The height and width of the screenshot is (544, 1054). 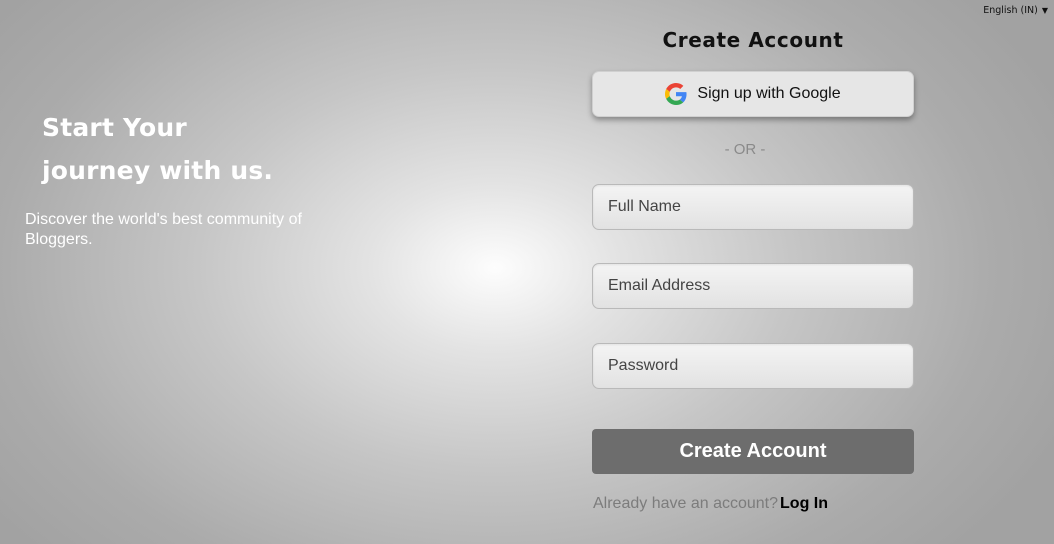 I want to click on create-account-button: Create Account, so click(x=753, y=451).